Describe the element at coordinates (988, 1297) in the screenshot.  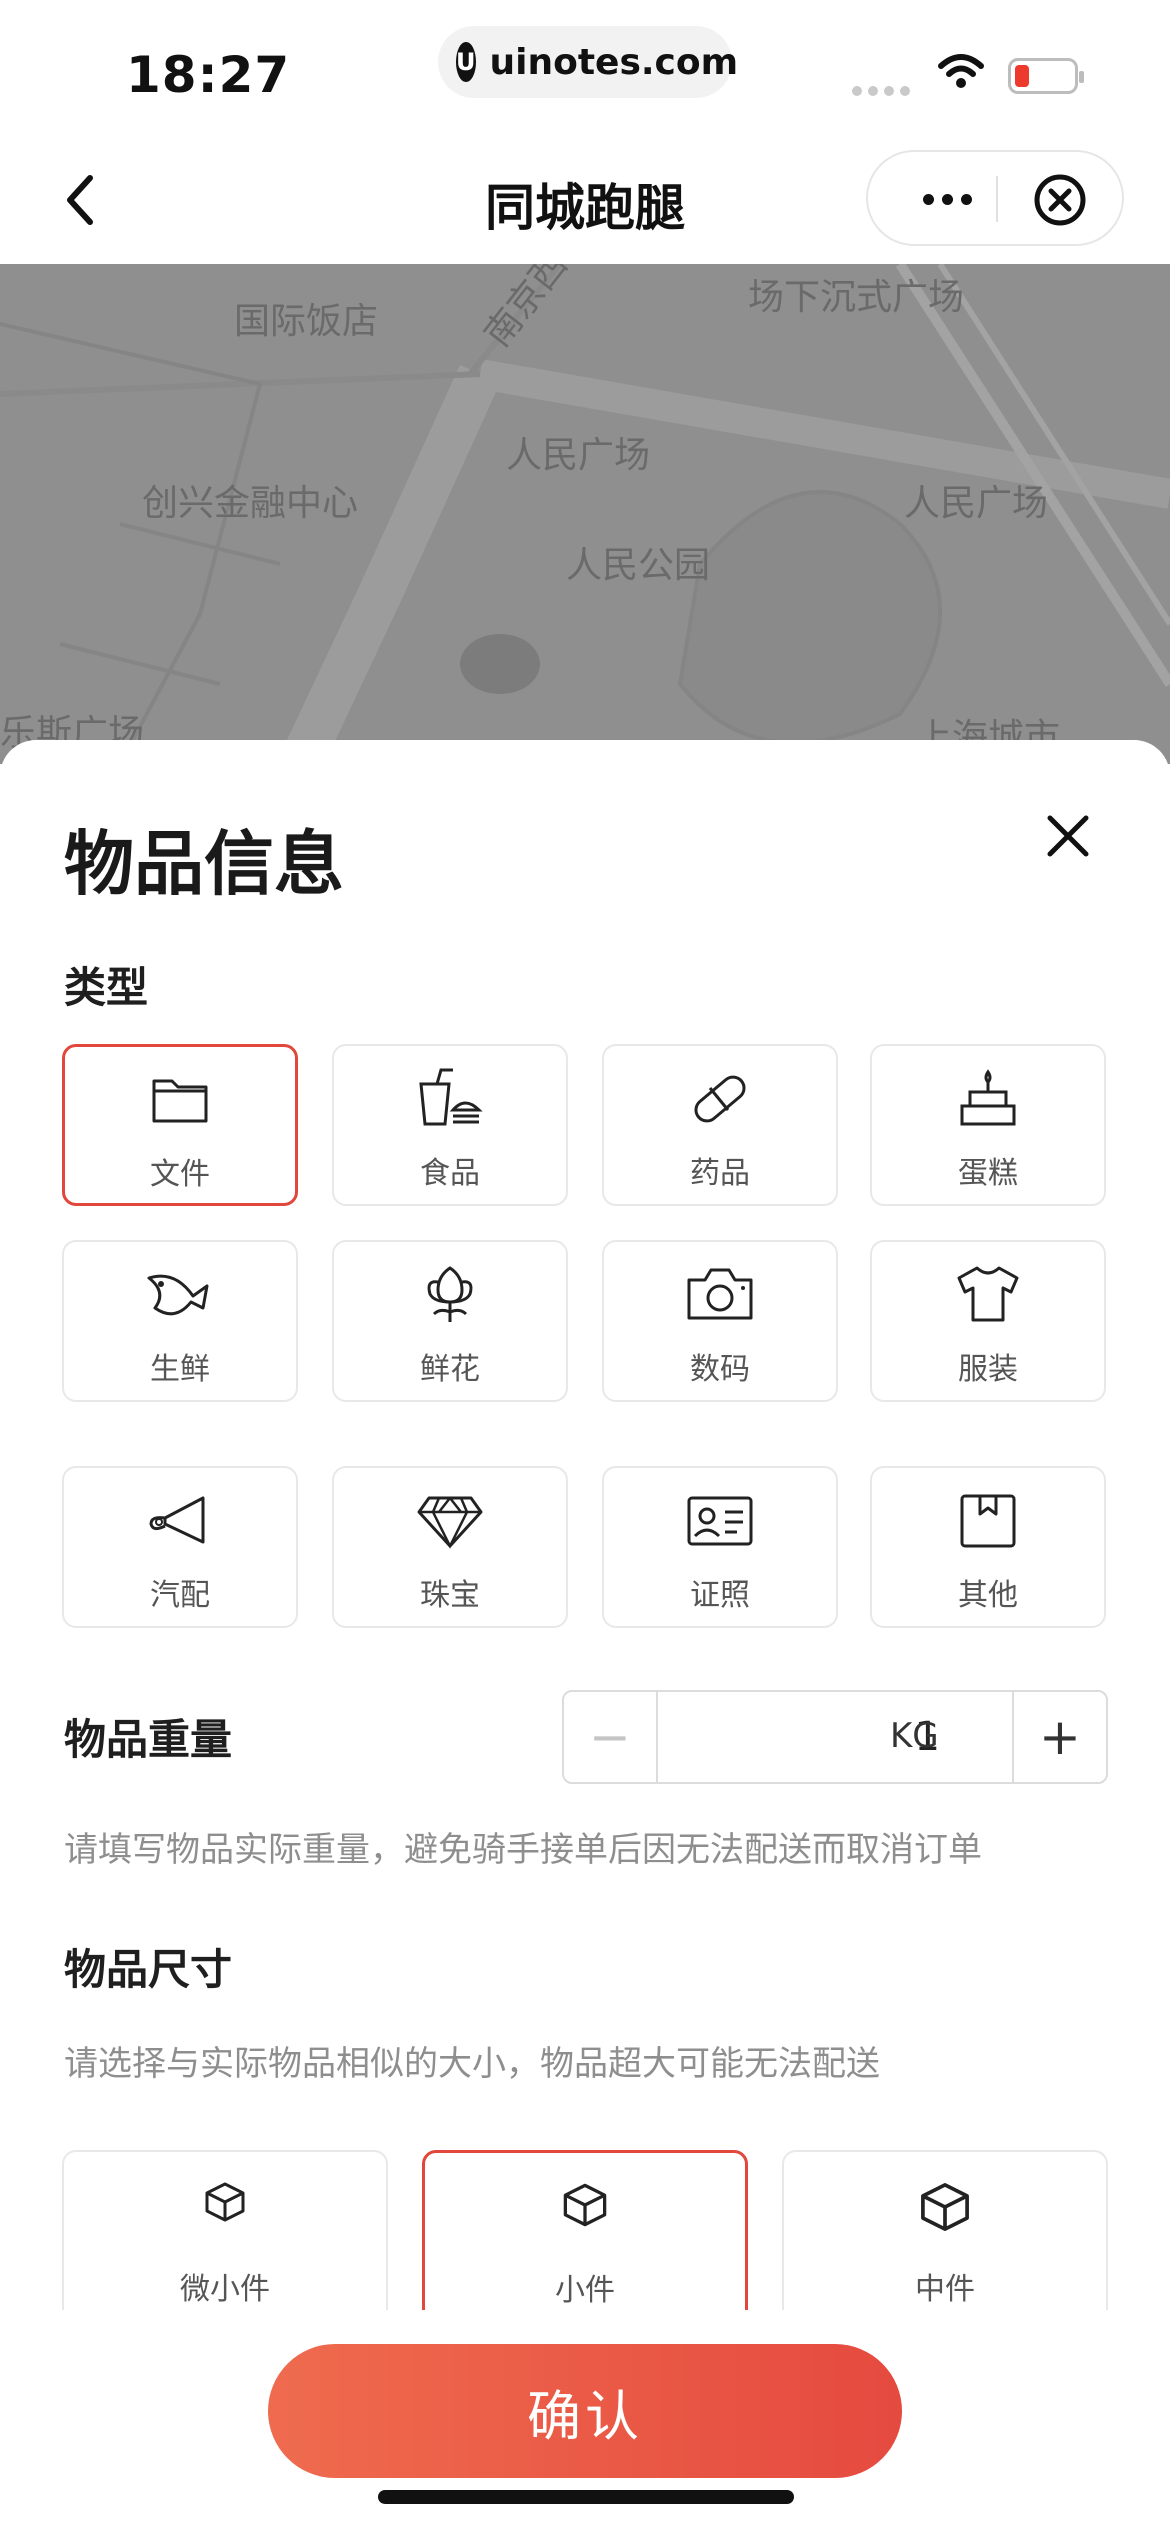
I see `shirt-icon` at that location.